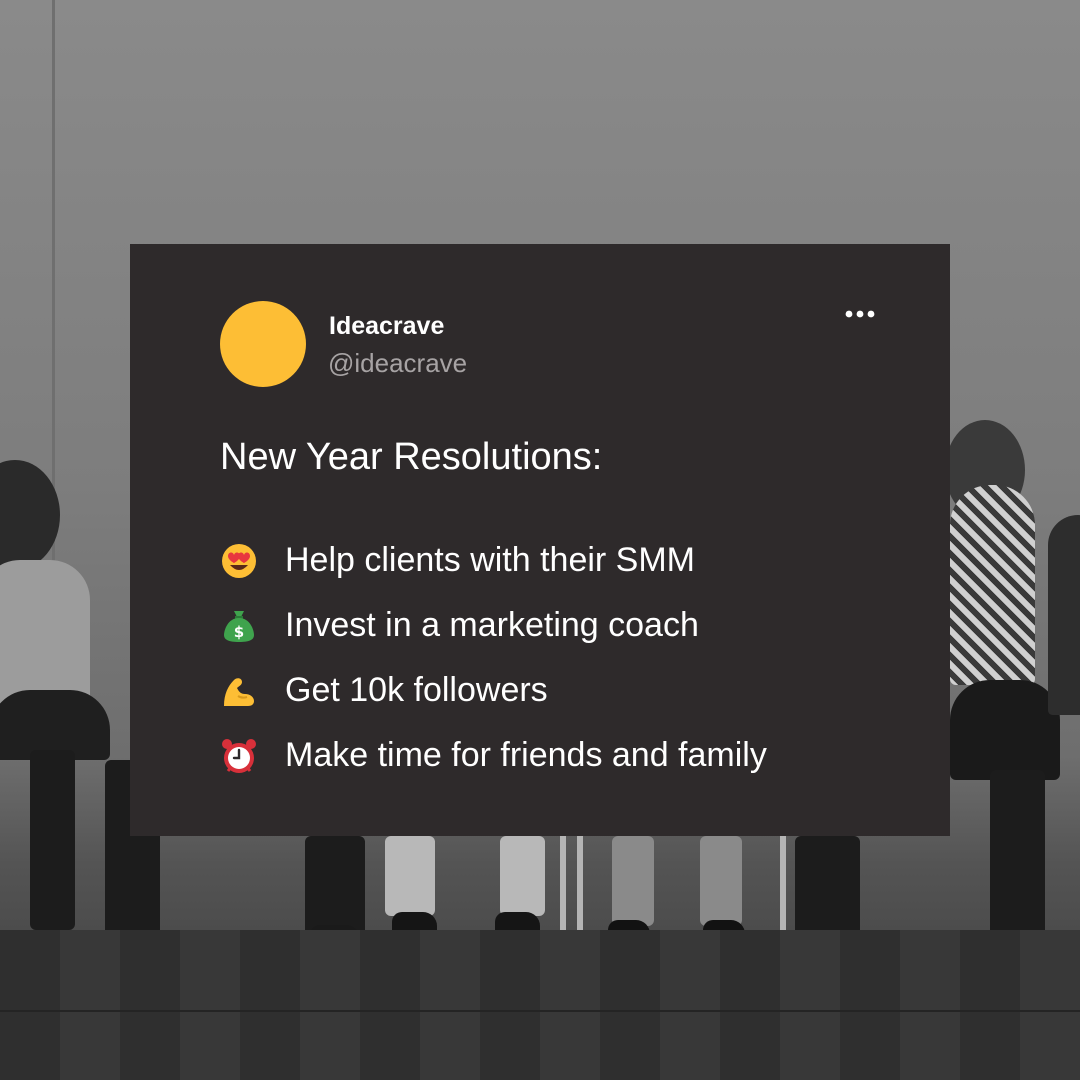  I want to click on list-item-text: Help clients with their SMM, so click(490, 560).